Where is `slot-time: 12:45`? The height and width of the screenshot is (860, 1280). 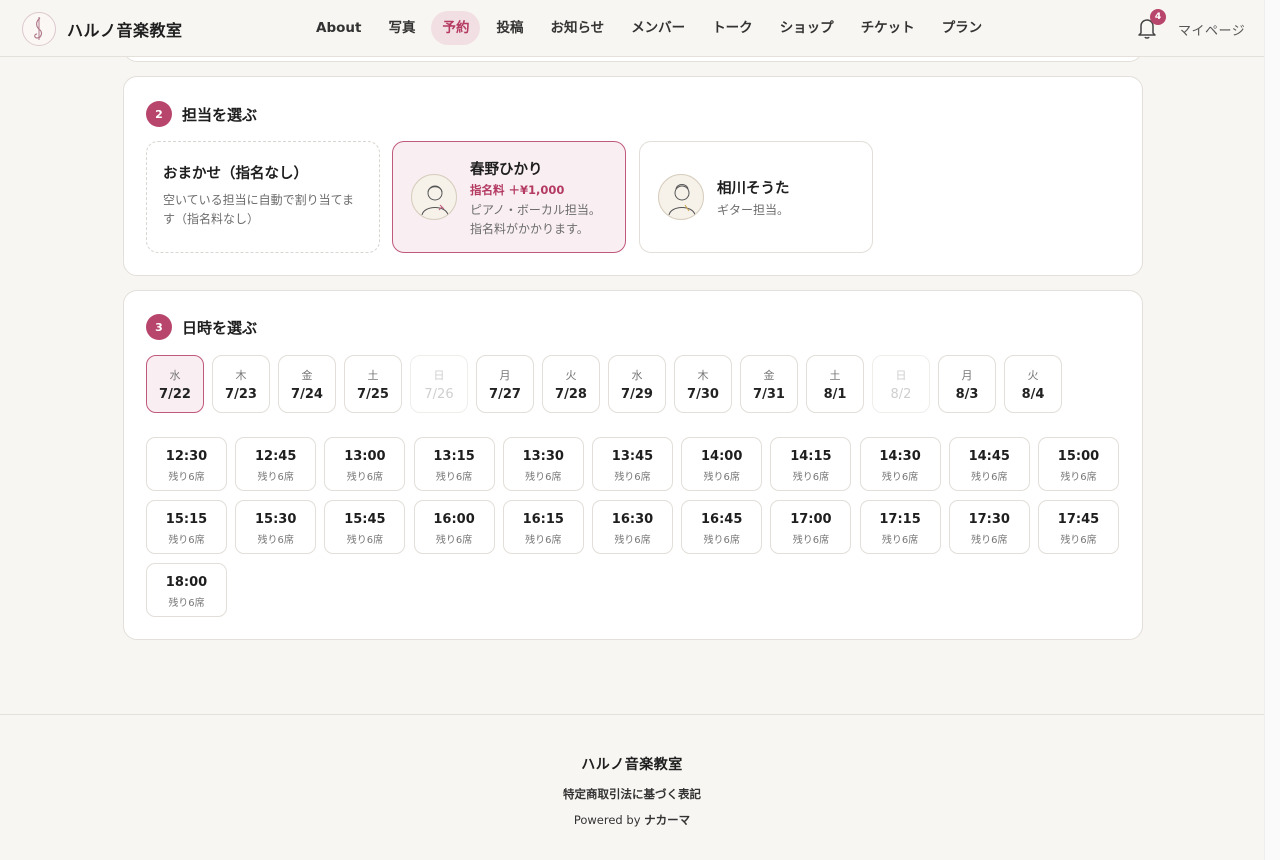
slot-time: 12:45 is located at coordinates (275, 456).